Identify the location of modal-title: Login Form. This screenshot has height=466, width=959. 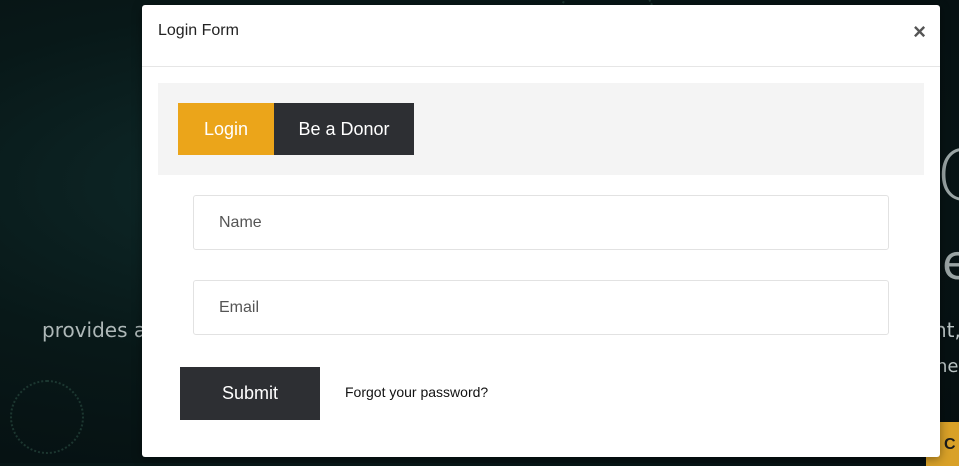
(198, 30).